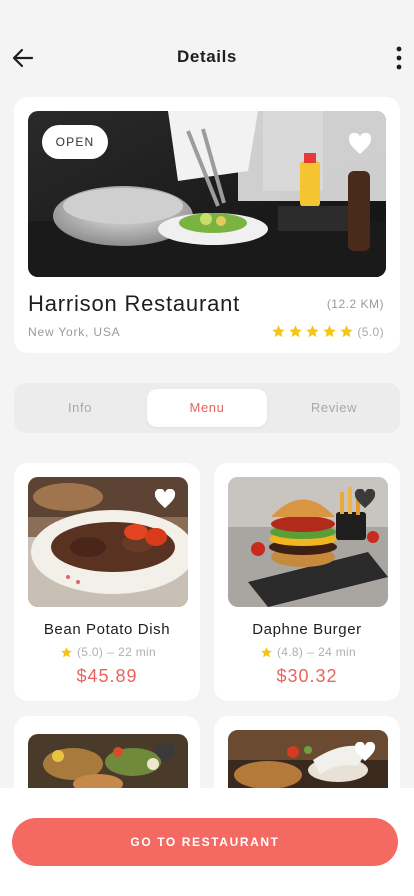  I want to click on dish-rating: (5.0), so click(90, 652).